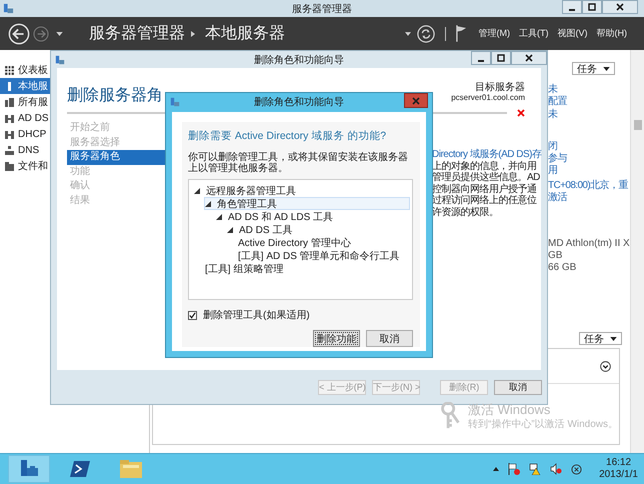 The height and width of the screenshot is (484, 644). I want to click on description-line: 管理员提供这些信息。AD, so click(486, 178).